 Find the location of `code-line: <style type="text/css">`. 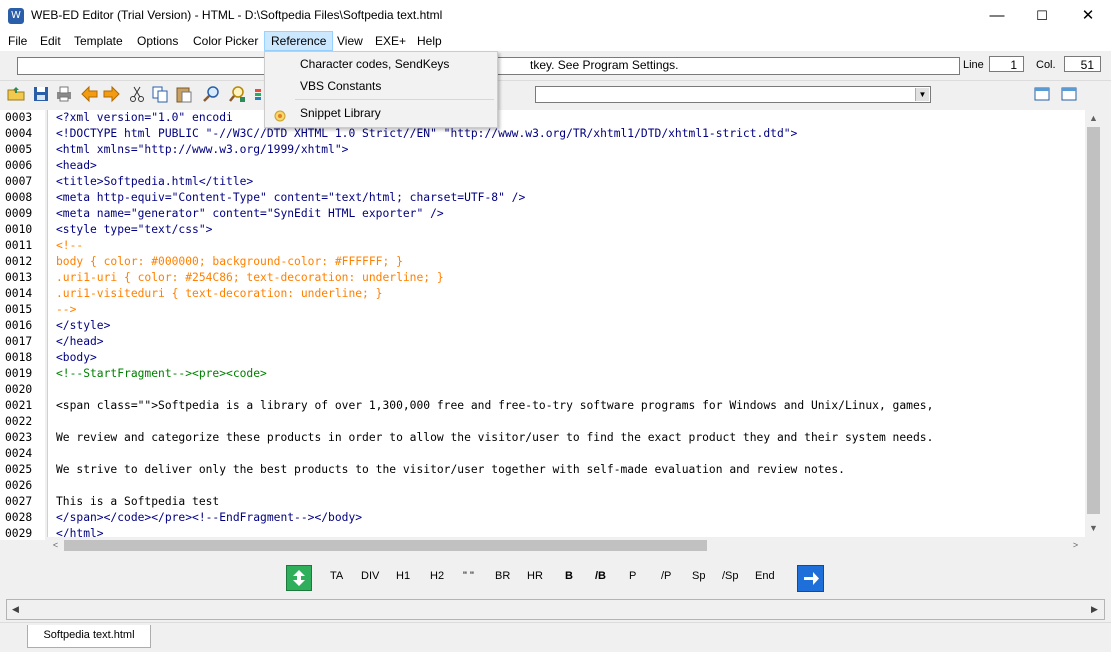

code-line: <style type="text/css"> is located at coordinates (134, 229).